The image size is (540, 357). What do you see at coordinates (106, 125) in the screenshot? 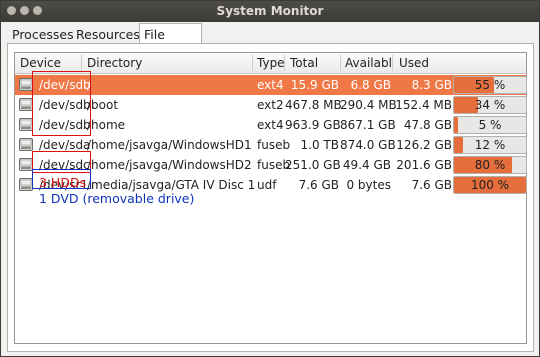
I see `cell-directory: /home` at bounding box center [106, 125].